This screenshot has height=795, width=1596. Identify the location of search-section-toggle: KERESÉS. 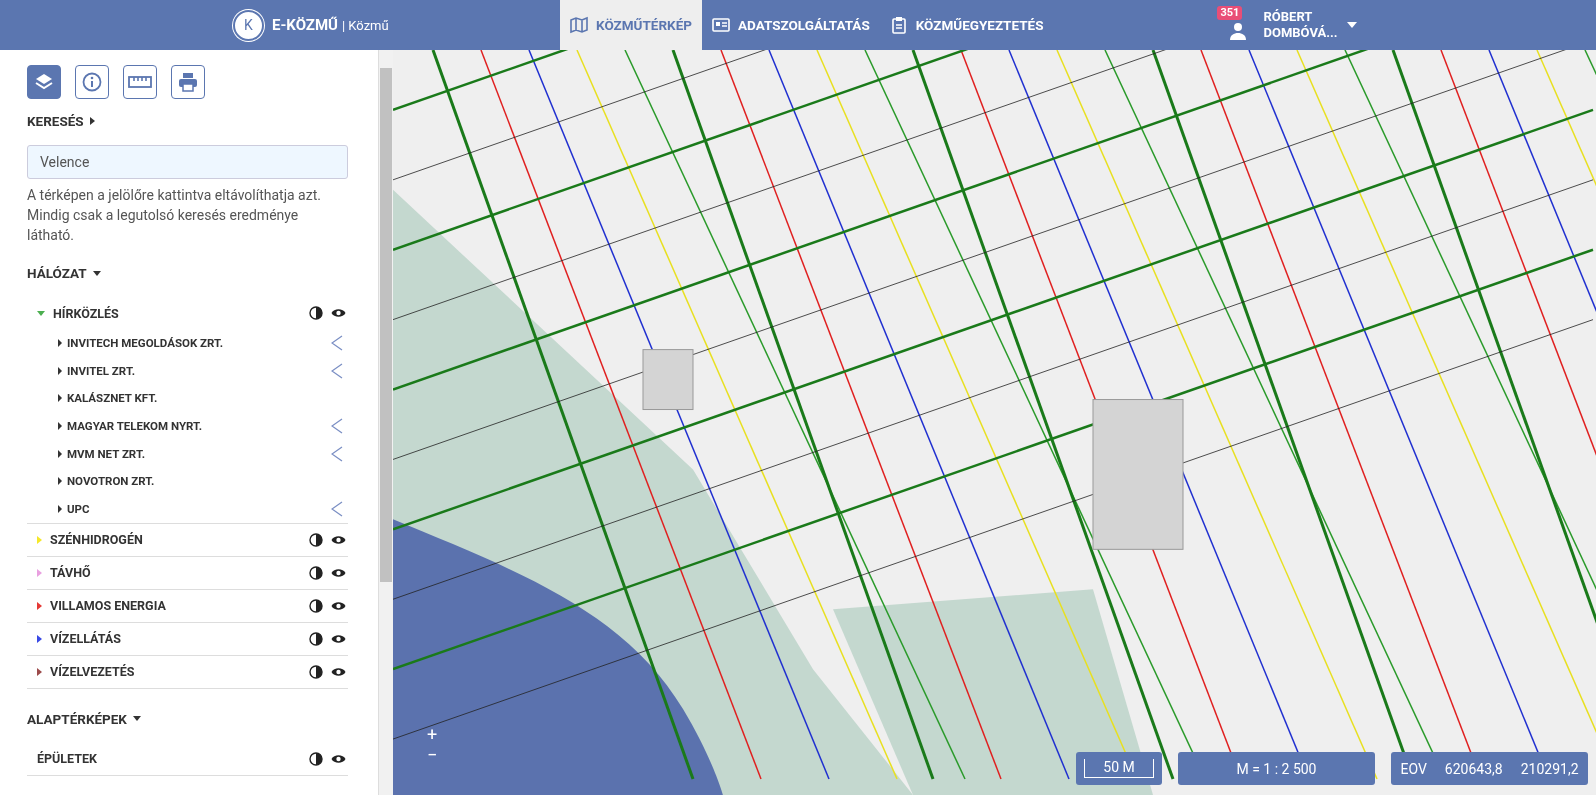
(61, 121).